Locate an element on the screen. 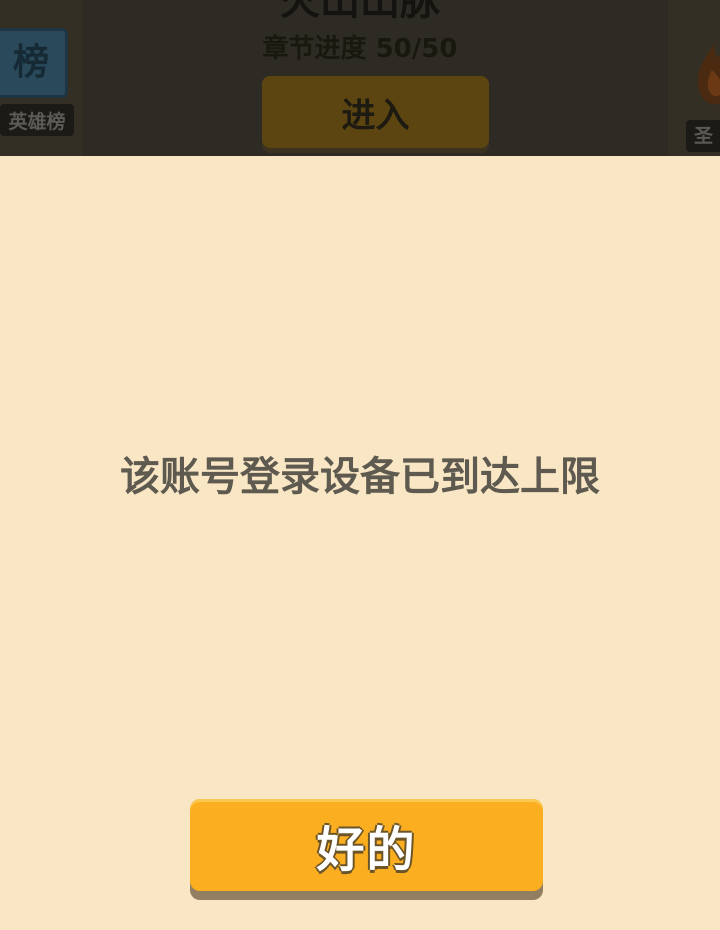 This screenshot has width=720, height=930. chapter-progress: 章节进度 50/50 is located at coordinates (360, 49).